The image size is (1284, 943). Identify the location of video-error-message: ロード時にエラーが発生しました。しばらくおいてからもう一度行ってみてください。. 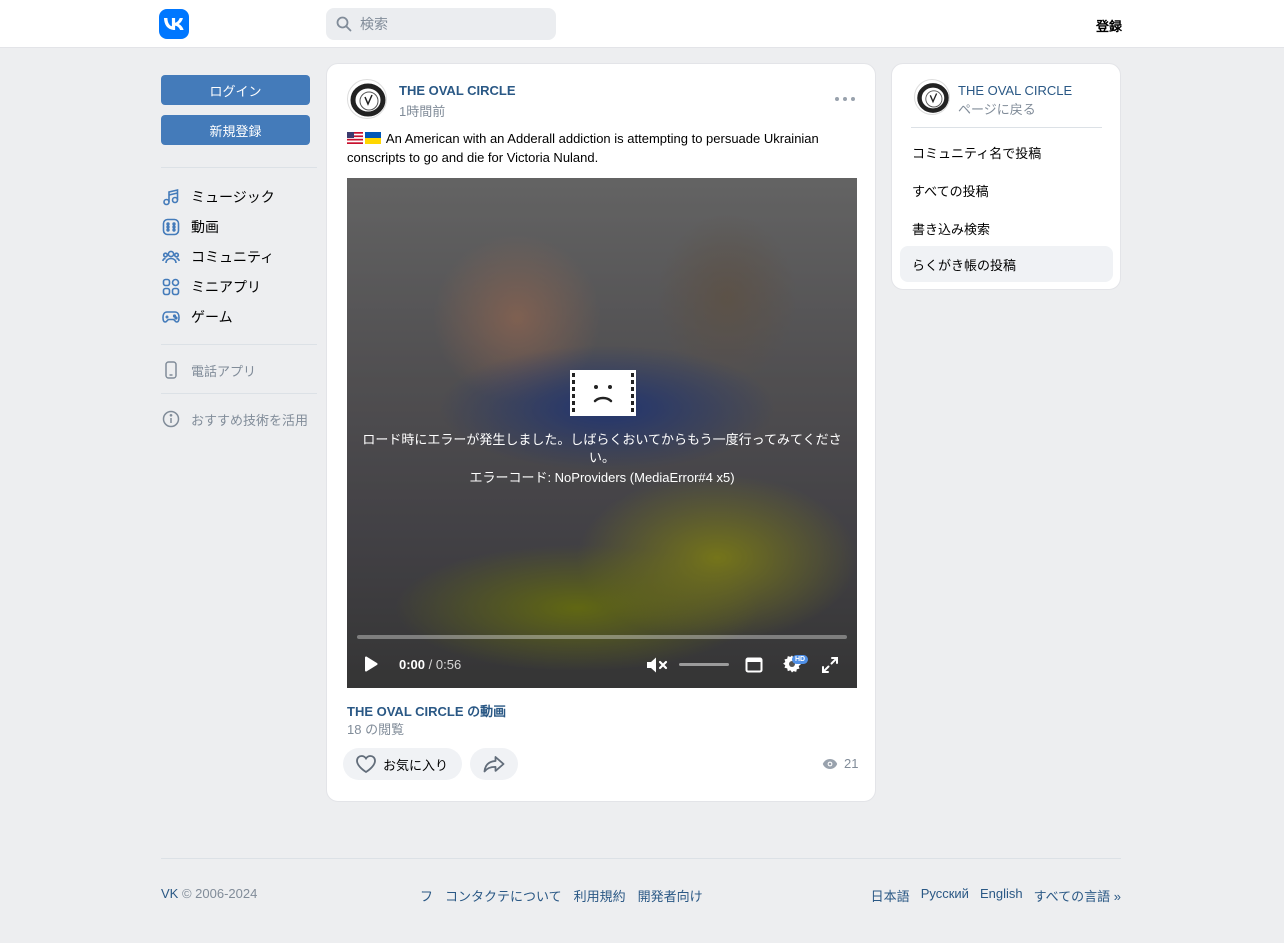
(602, 448).